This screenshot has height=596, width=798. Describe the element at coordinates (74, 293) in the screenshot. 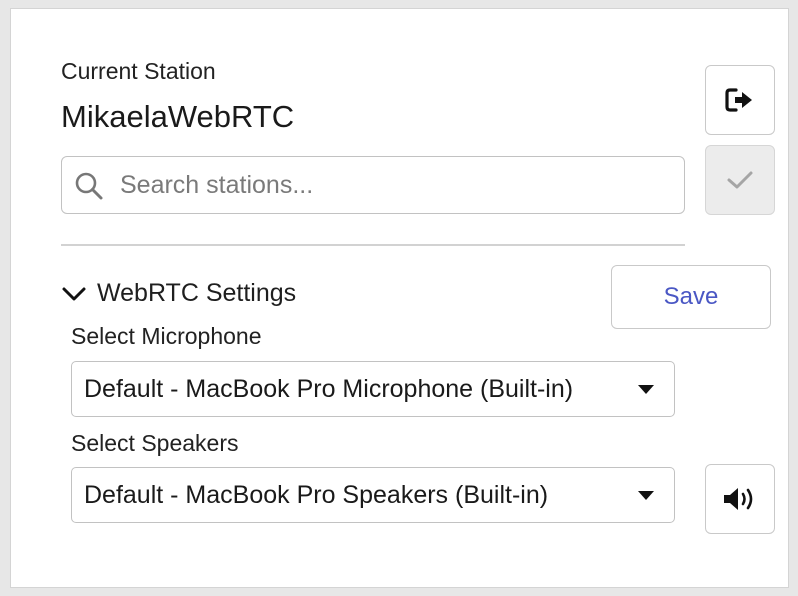

I see `chevron-down-icon` at that location.